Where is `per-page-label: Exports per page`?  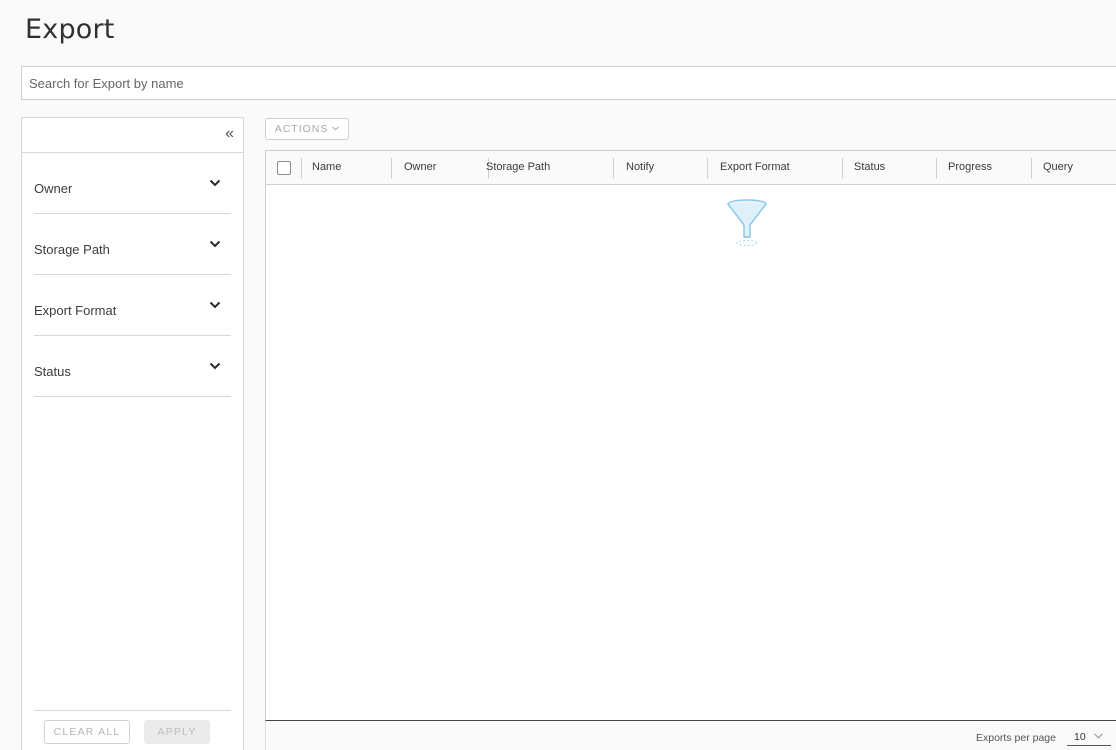 per-page-label: Exports per page is located at coordinates (1016, 738).